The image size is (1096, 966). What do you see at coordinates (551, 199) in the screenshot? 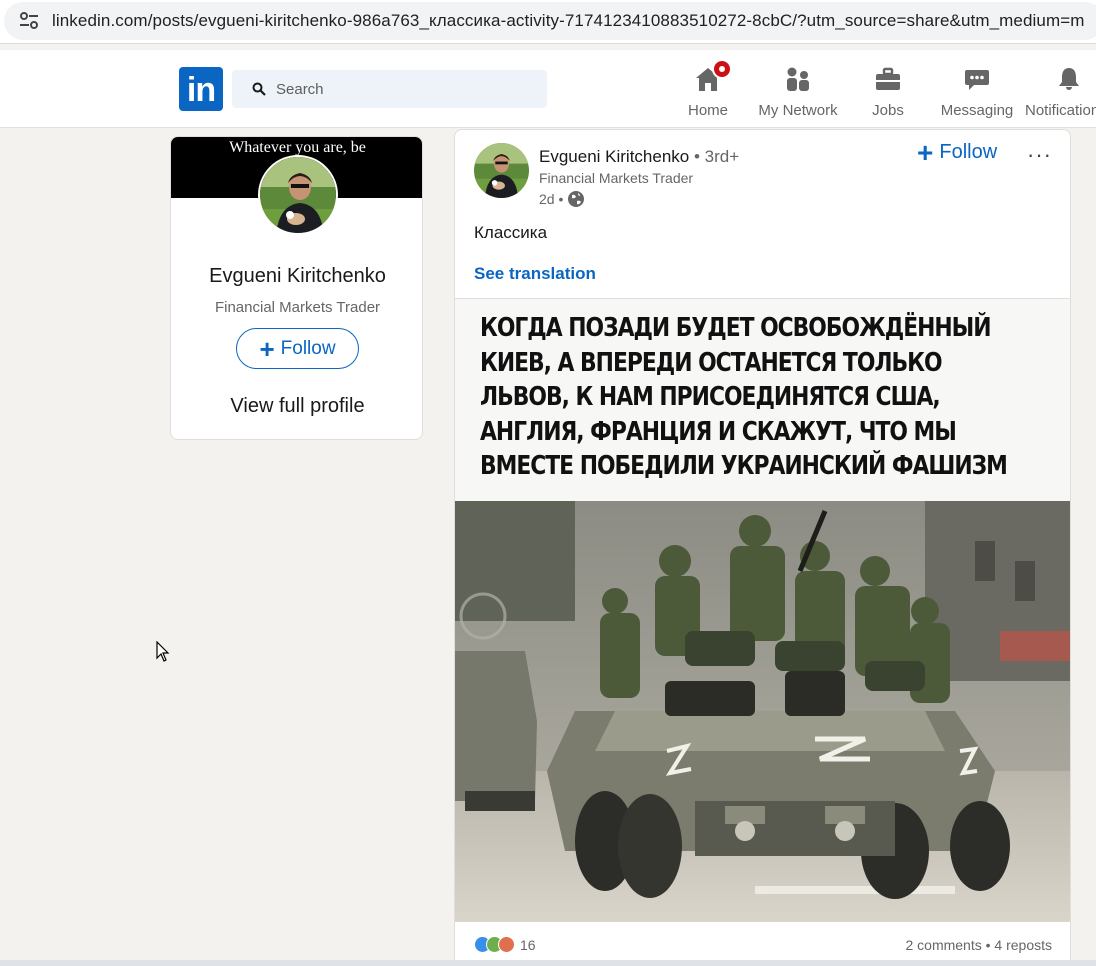
I see `post-age: 2d •` at bounding box center [551, 199].